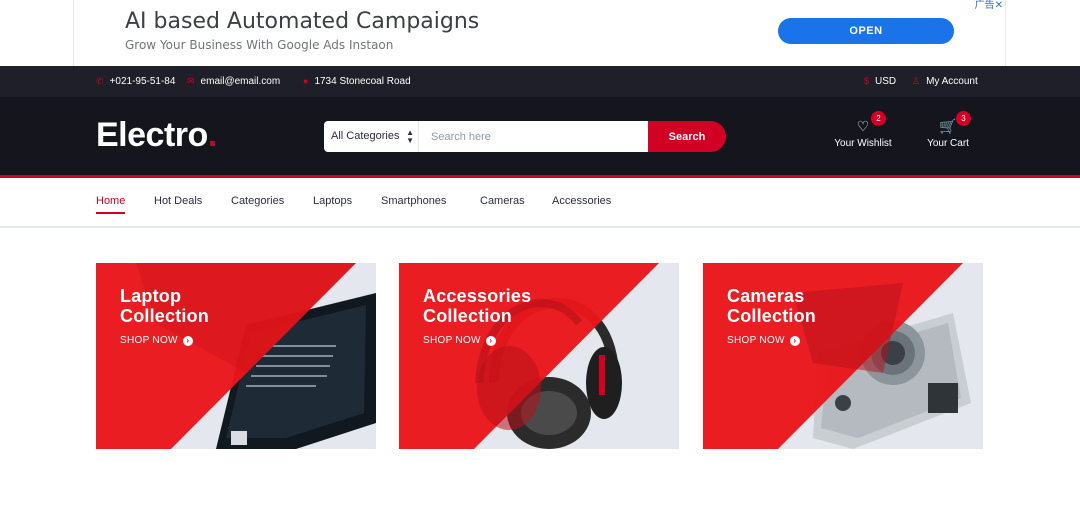 The image size is (1080, 511). Describe the element at coordinates (111, 204) in the screenshot. I see `nav-item-home: Home` at that location.